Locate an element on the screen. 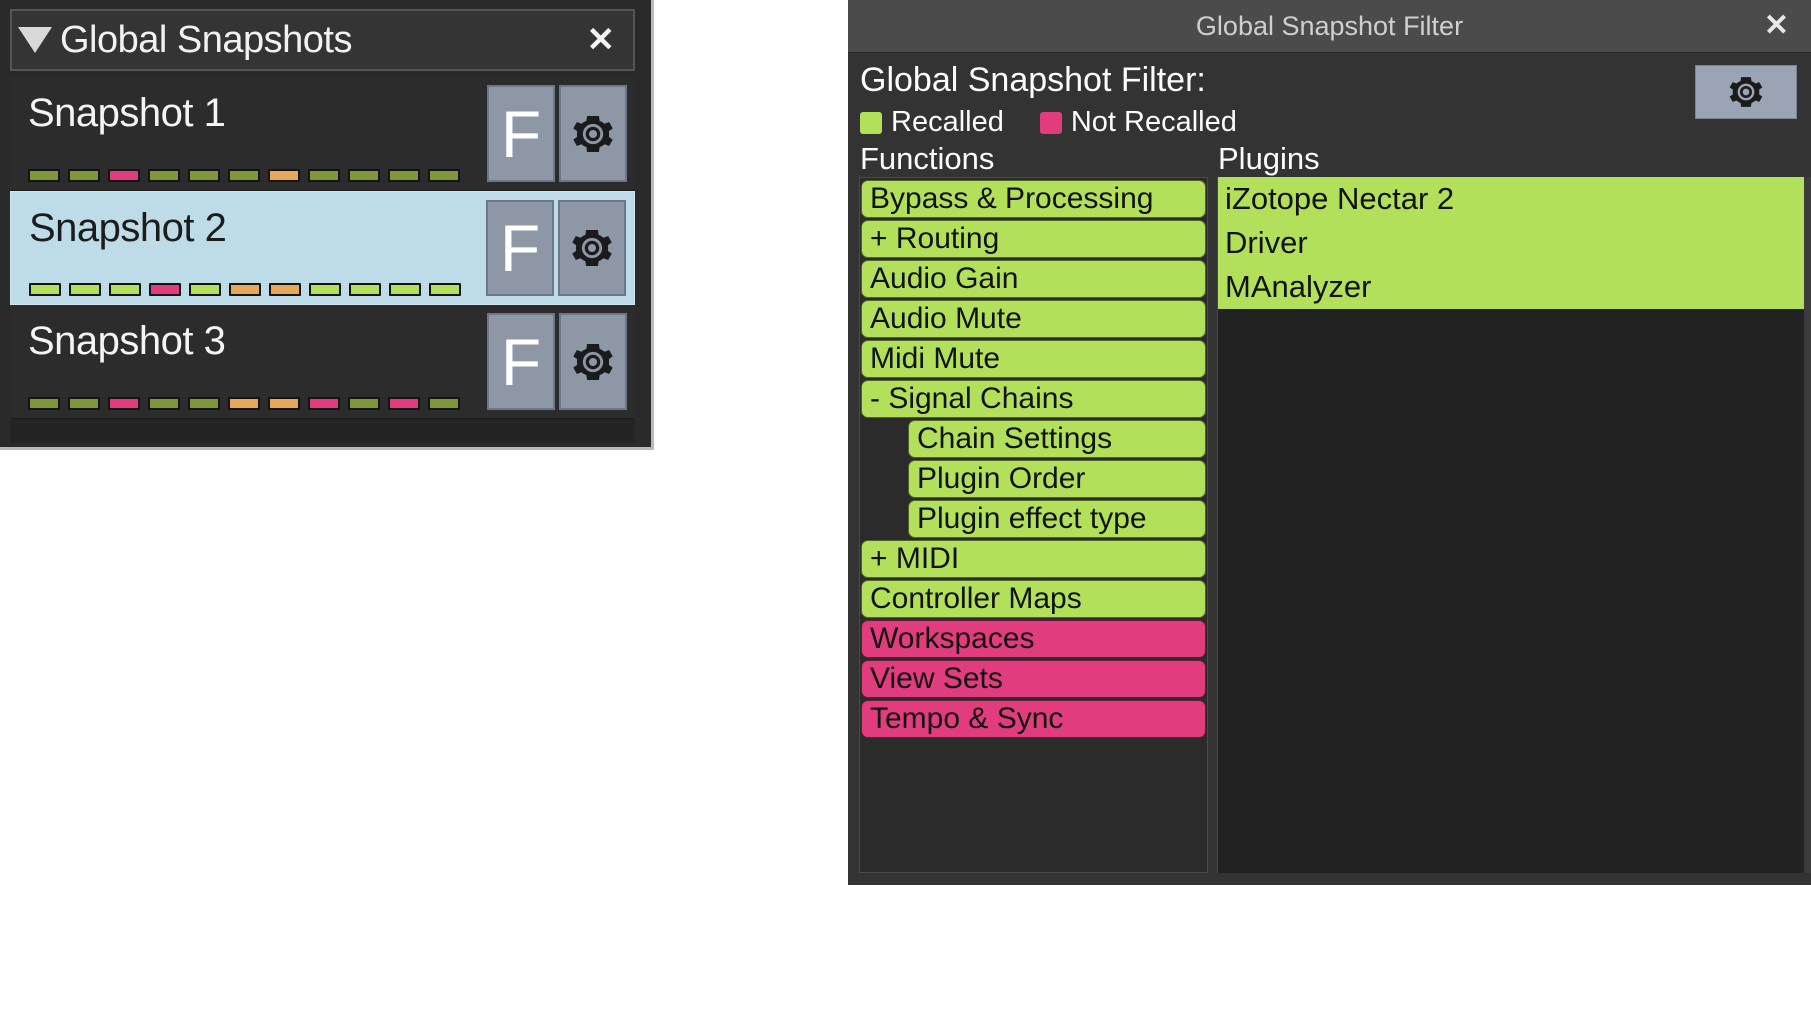  filter-legend: Recalled Not Recalled is located at coordinates (1048, 122).